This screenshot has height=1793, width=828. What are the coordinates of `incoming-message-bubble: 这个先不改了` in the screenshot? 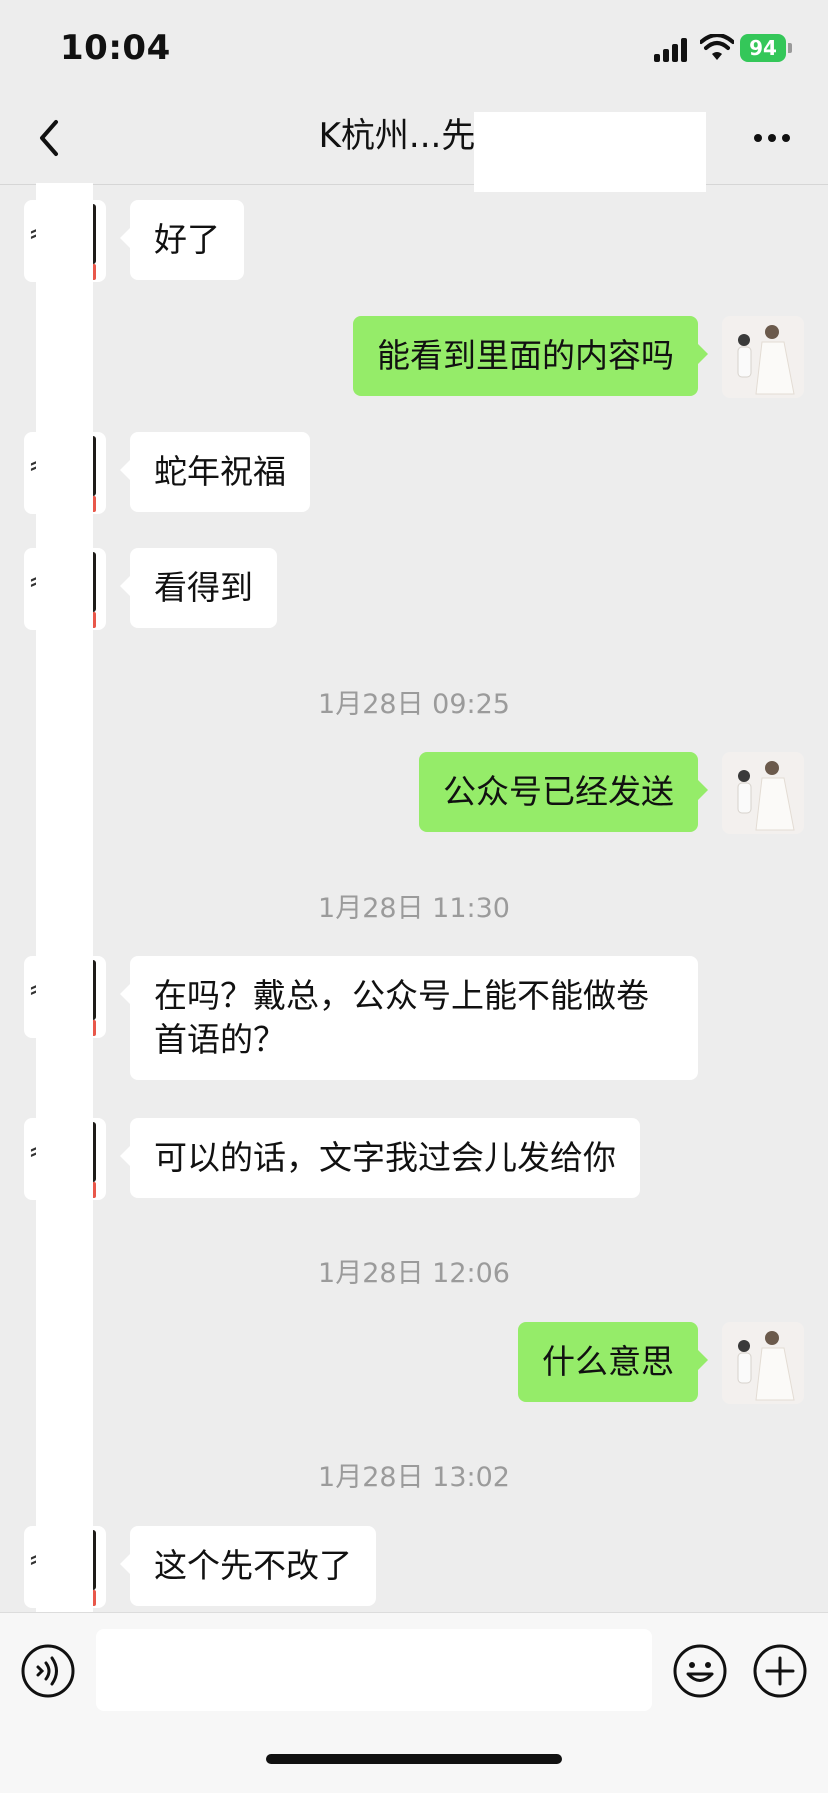 It's located at (248, 1566).